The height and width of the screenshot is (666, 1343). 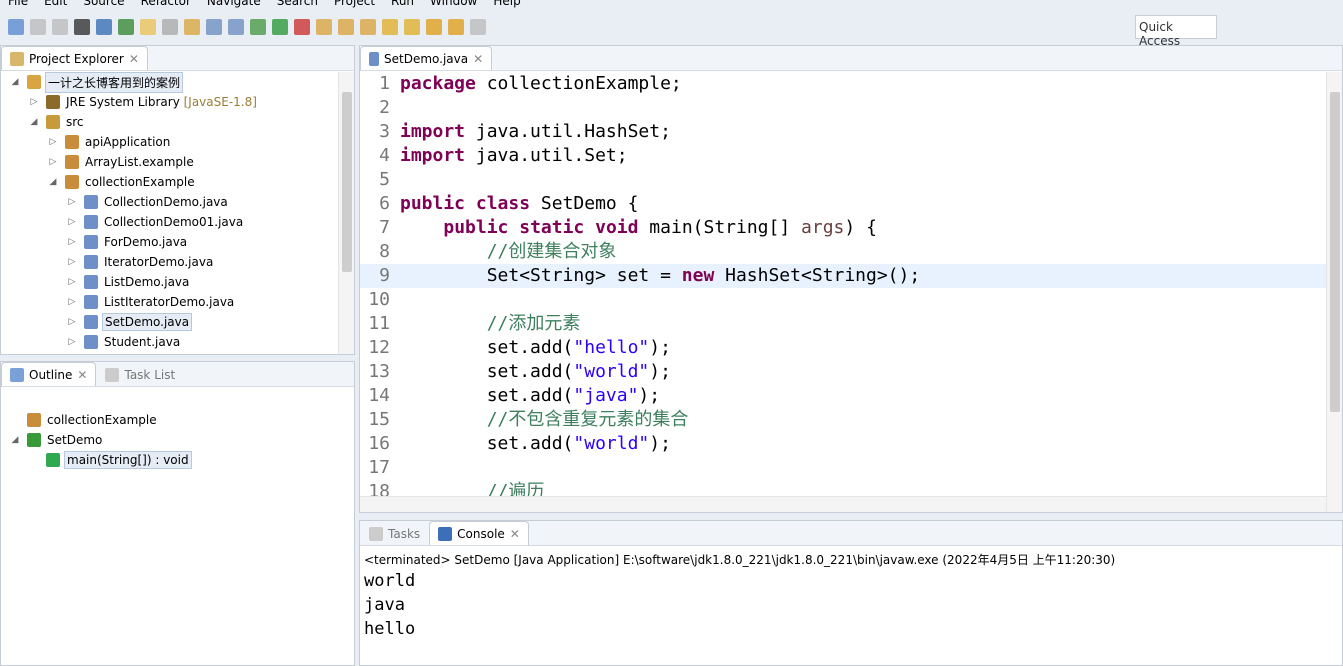 I want to click on tree-item: ◢ SetDemo, so click(x=169, y=440).